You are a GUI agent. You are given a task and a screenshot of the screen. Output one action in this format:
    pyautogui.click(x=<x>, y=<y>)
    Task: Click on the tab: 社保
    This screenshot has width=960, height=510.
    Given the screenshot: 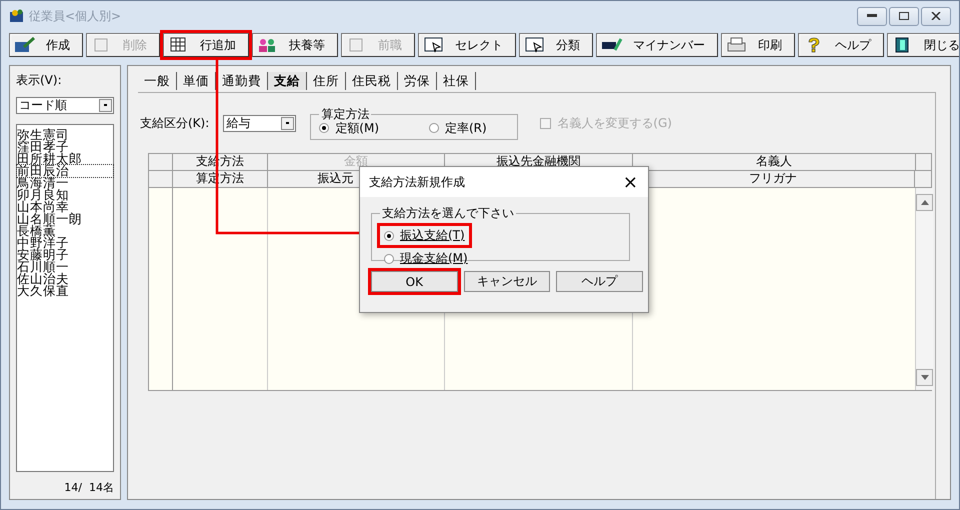 What is the action you would take?
    pyautogui.click(x=456, y=81)
    